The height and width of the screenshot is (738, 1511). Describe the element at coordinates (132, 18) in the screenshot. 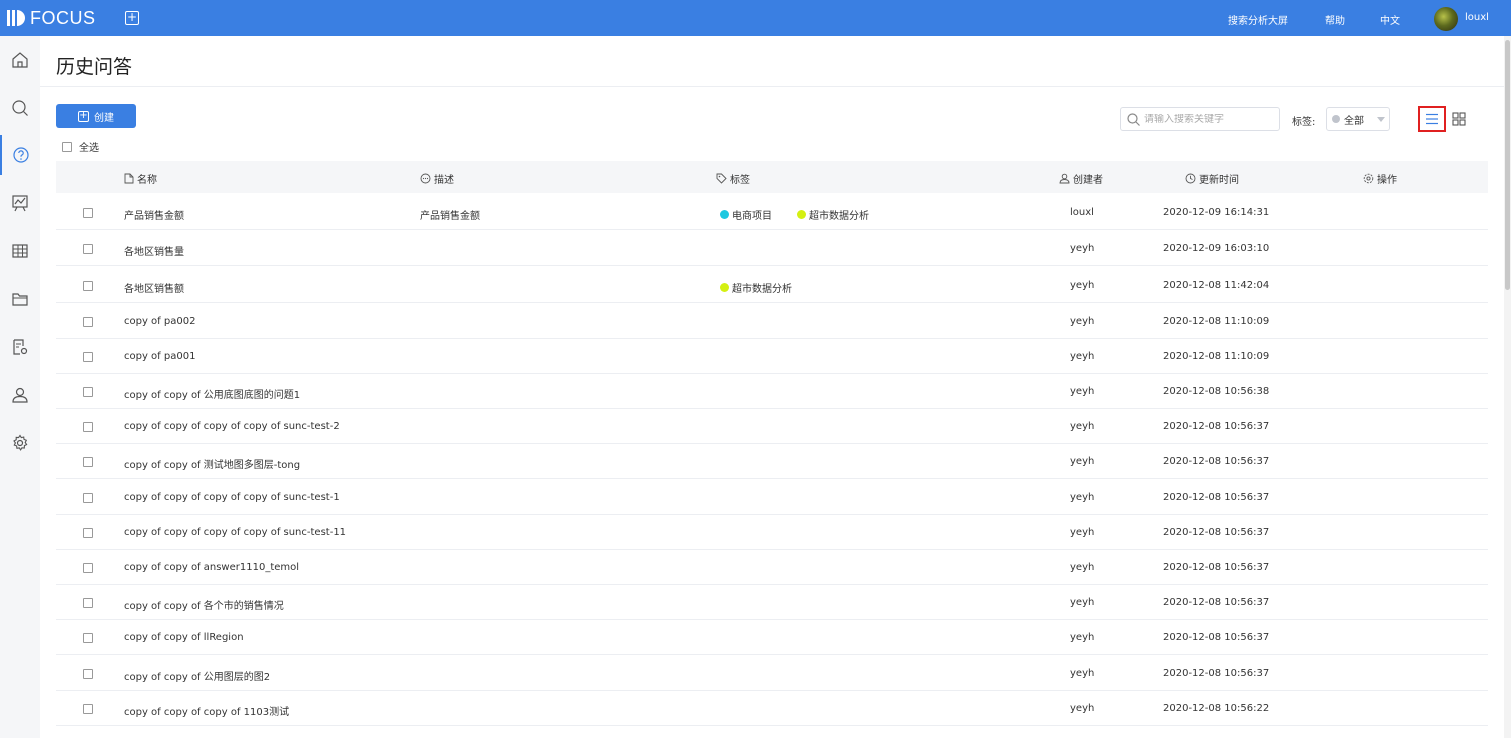

I see `plus-square-icon: +` at that location.